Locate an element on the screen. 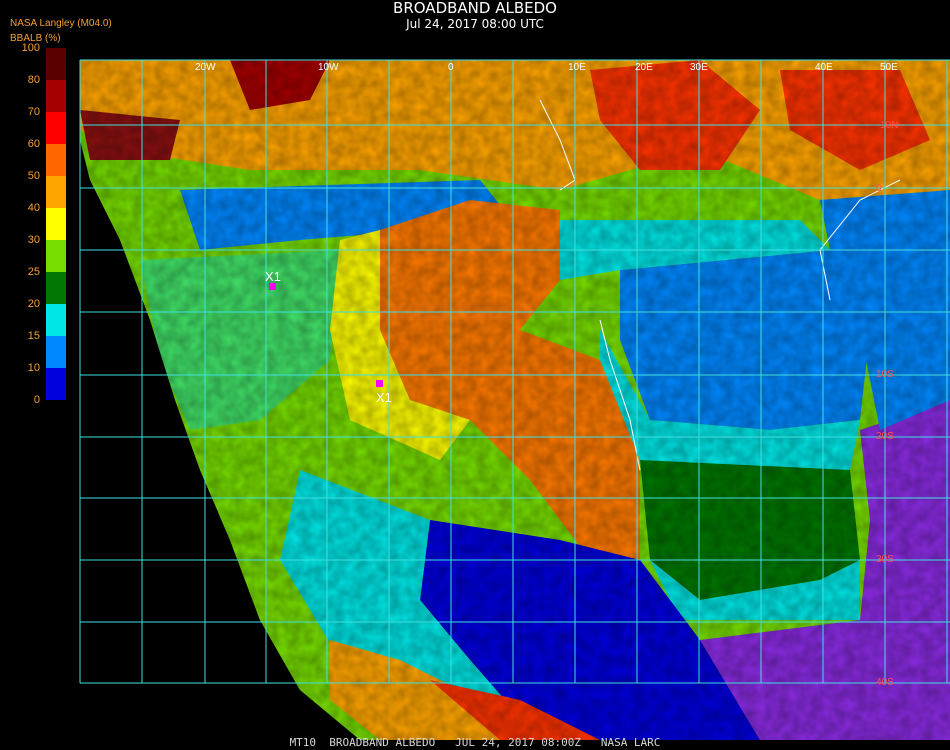 Image resolution: width=950 pixels, height=750 pixels. map-title: BROADBAND ALBEDO is located at coordinates (475, 8).